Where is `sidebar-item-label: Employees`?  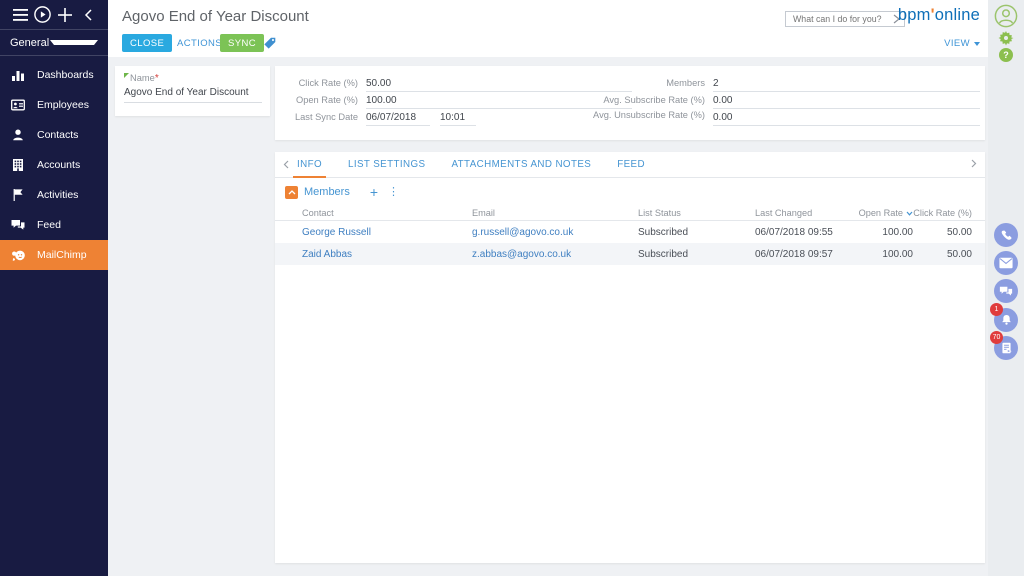
sidebar-item-label: Employees is located at coordinates (63, 105).